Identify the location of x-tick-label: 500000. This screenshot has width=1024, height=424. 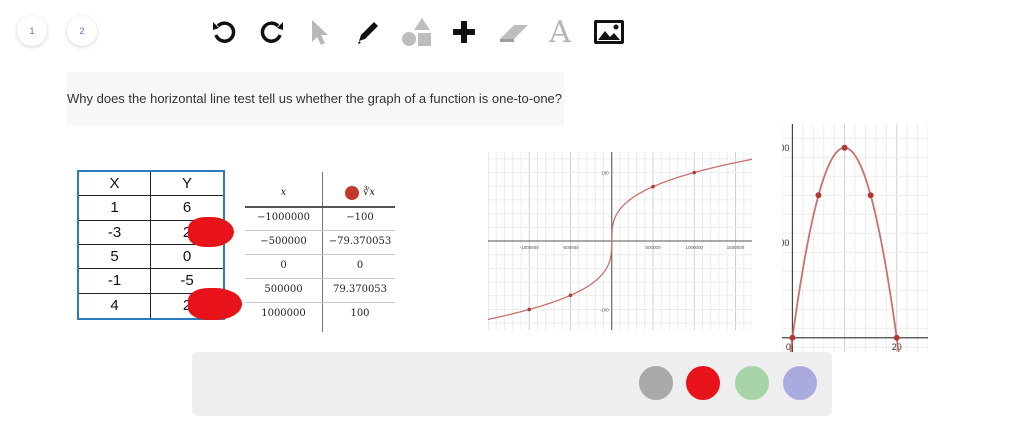
(653, 247).